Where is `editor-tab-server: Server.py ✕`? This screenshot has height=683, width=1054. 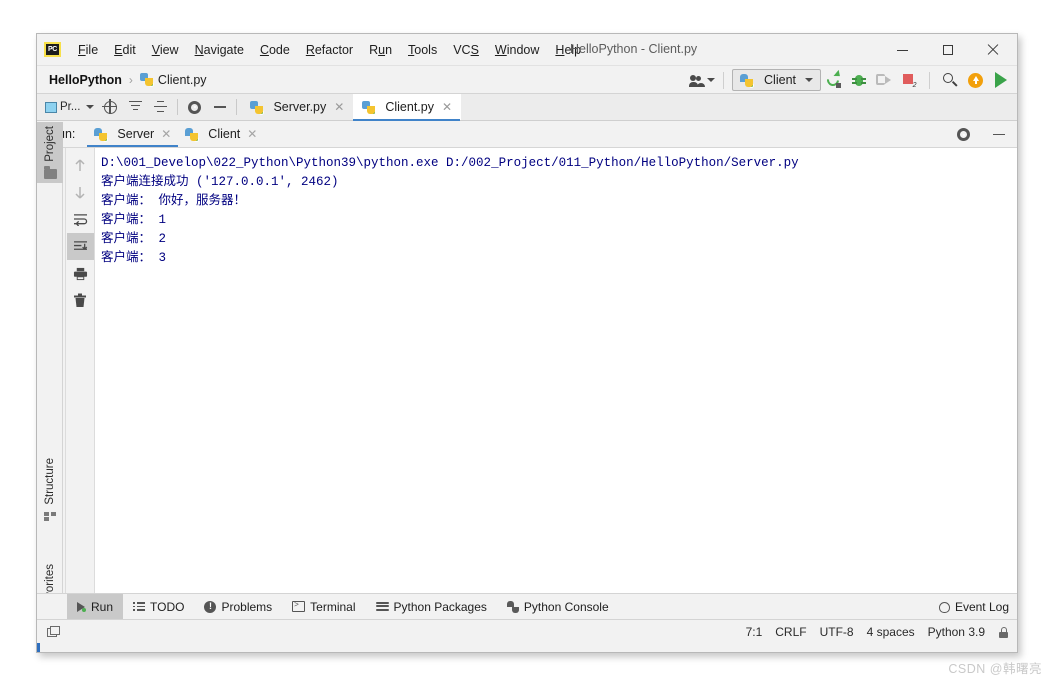
editor-tab-server: Server.py ✕ is located at coordinates (297, 107).